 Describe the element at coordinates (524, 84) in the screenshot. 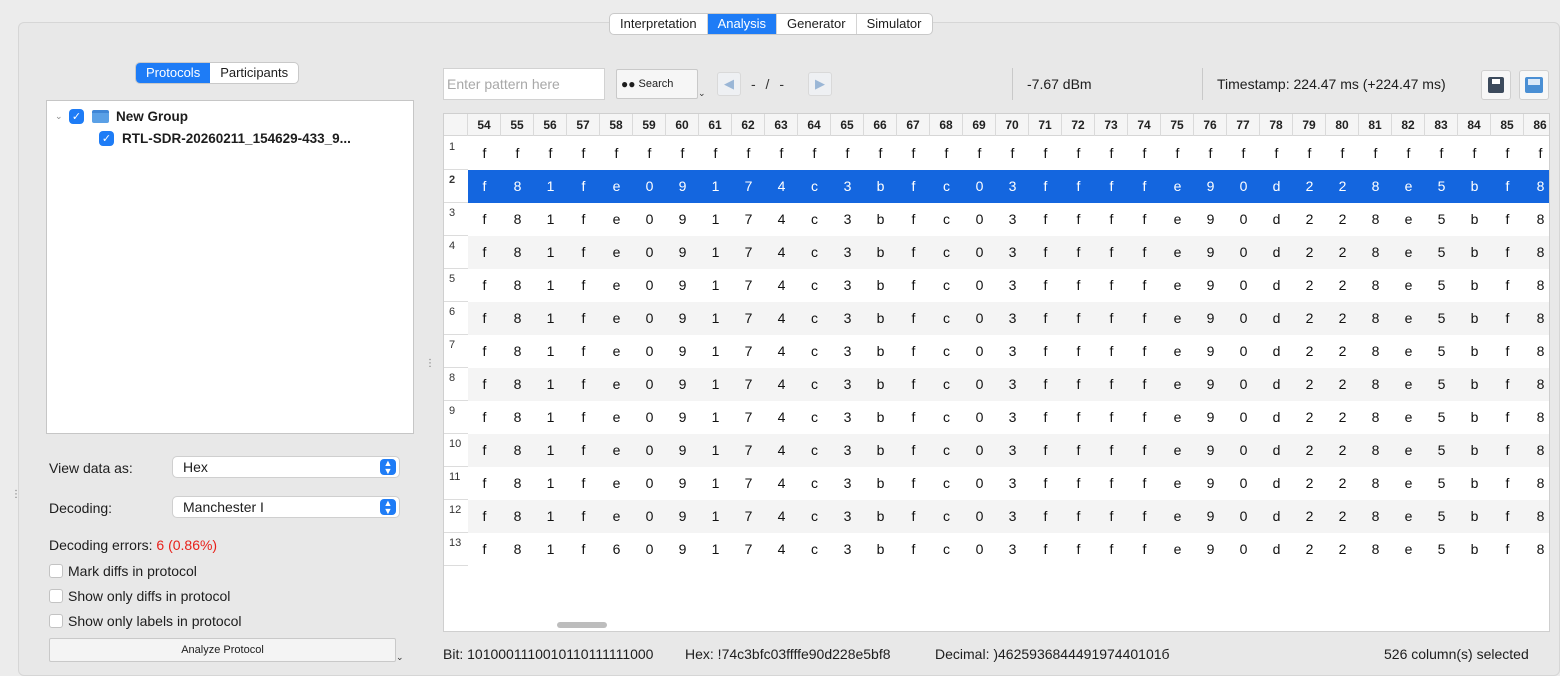

I see `pattern-search-input` at that location.